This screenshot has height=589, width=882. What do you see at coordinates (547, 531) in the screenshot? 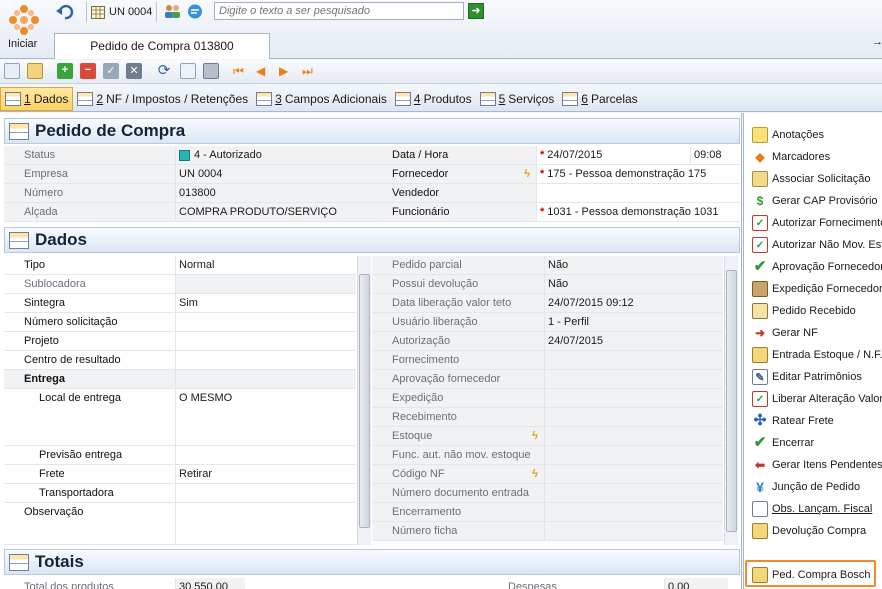
I see `field-numero-ficha: Número ficha` at bounding box center [547, 531].